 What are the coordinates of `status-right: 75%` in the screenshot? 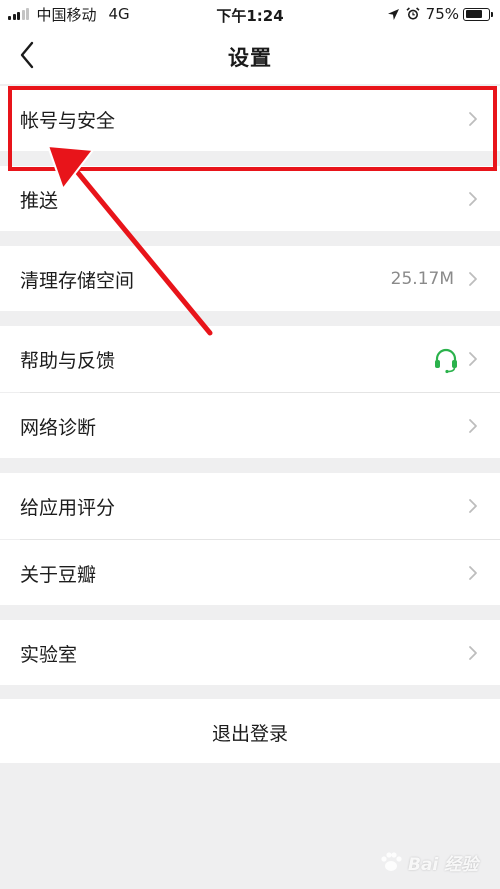 It's located at (440, 14).